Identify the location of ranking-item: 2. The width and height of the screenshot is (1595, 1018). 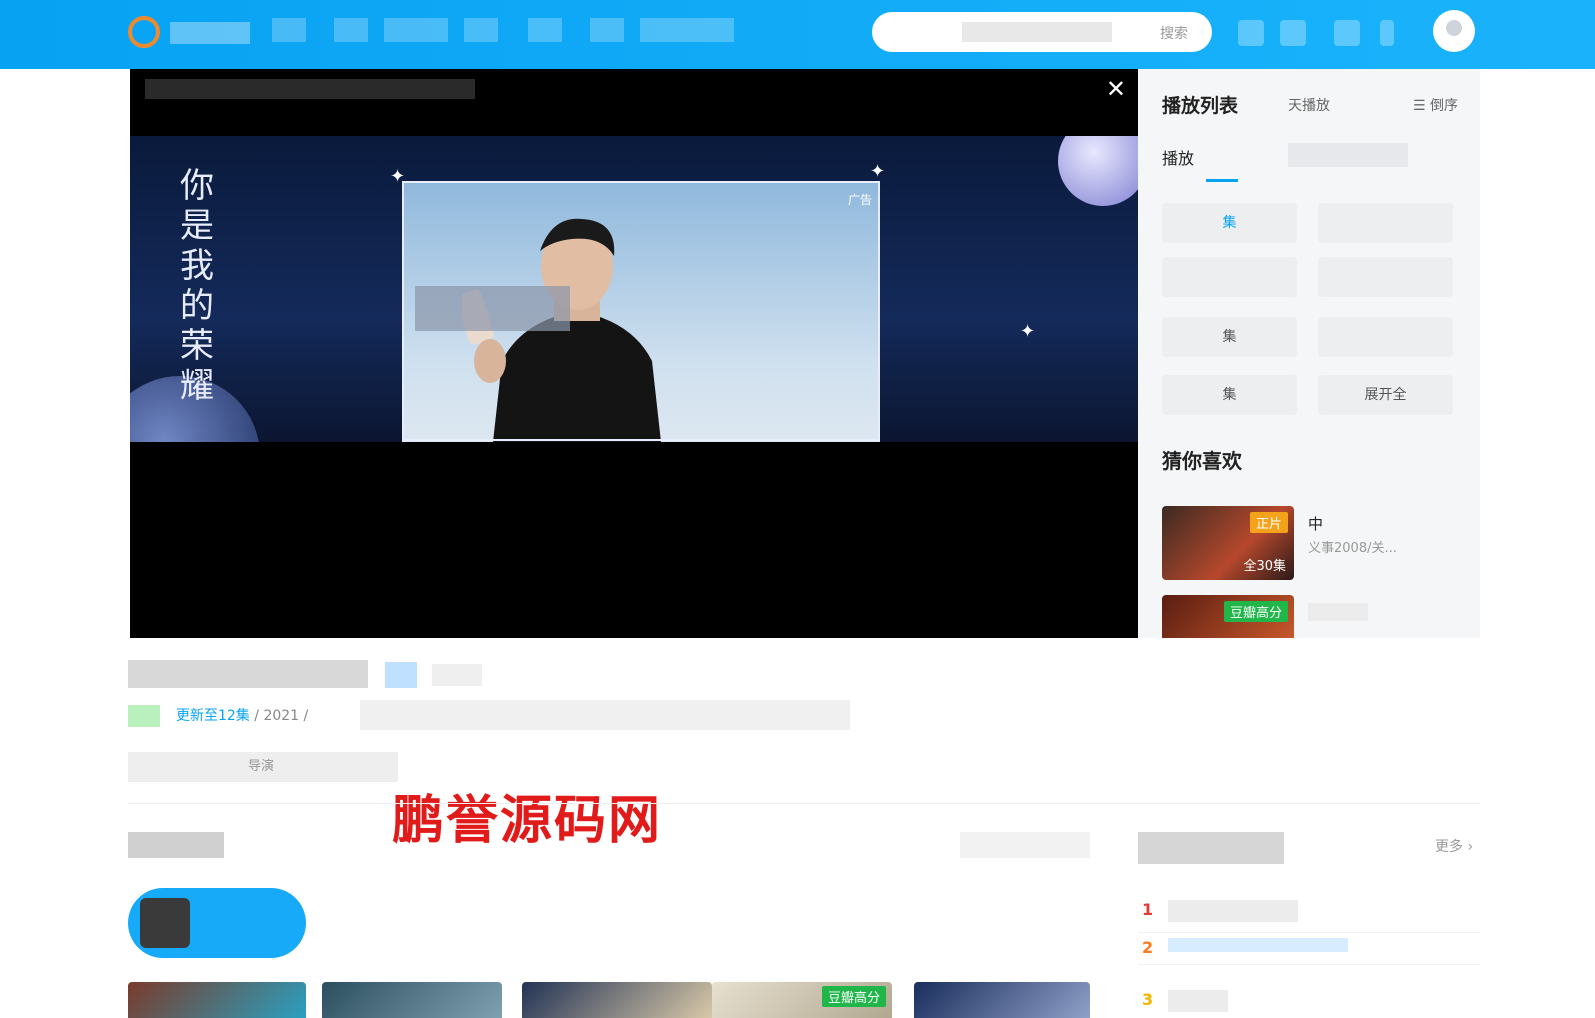
(1309, 949).